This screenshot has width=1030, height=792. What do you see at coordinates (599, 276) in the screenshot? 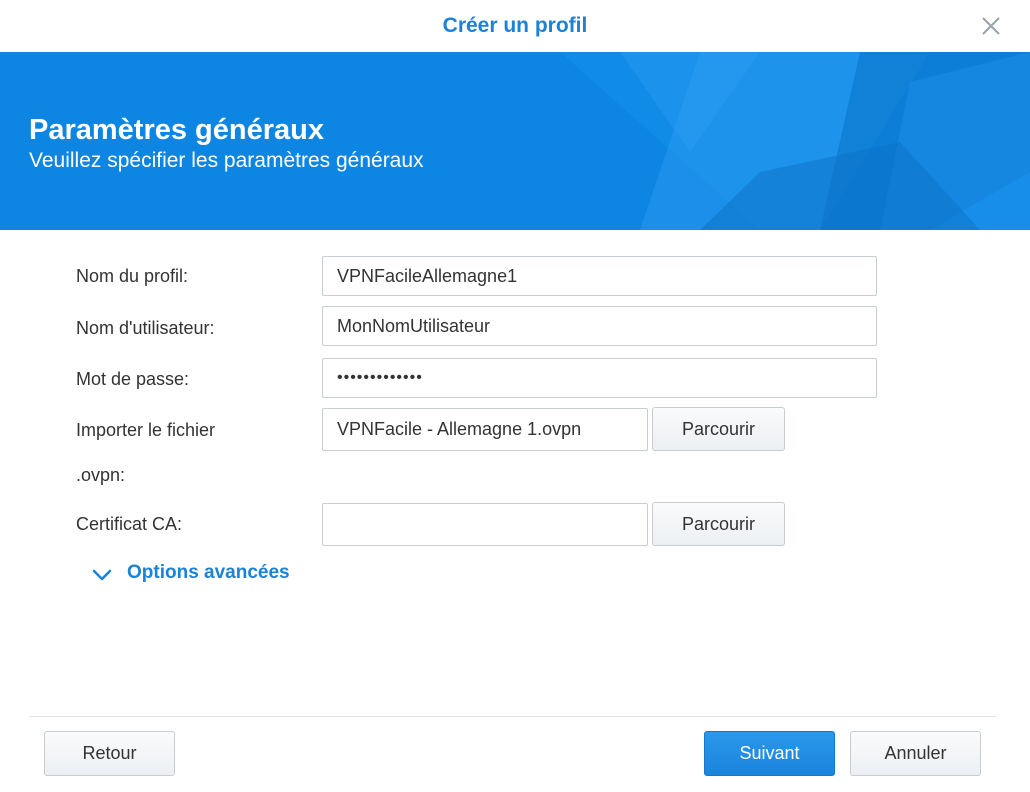
I see `profile-name-input` at bounding box center [599, 276].